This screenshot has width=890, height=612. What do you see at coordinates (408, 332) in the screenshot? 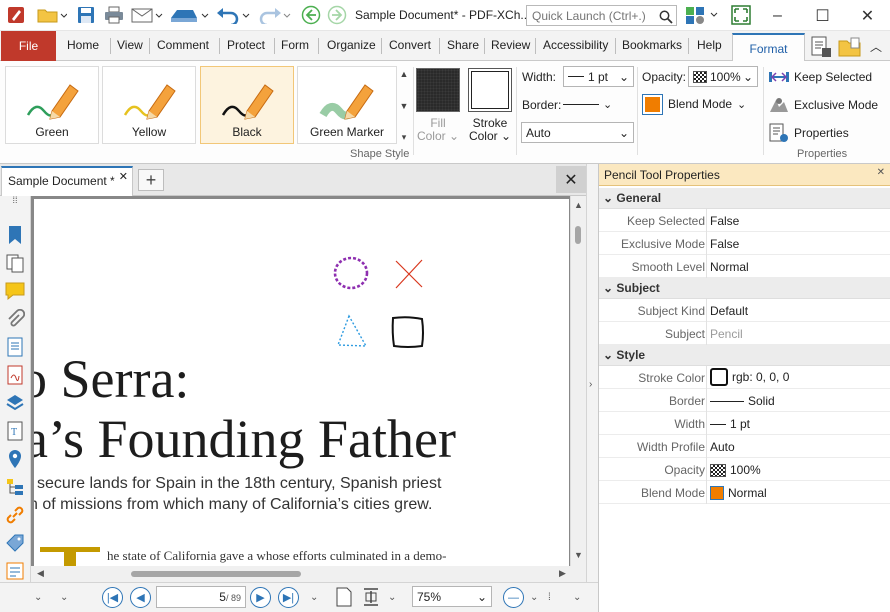
I see `pencil-square-annotation` at bounding box center [408, 332].